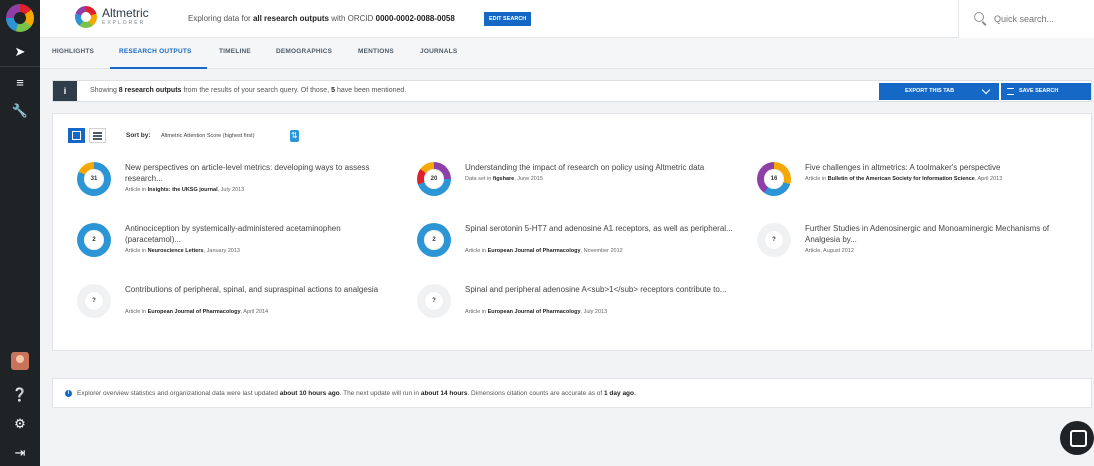 This screenshot has height=466, width=1094. What do you see at coordinates (1046, 91) in the screenshot?
I see `save-search-button: SAVE SEARCH` at bounding box center [1046, 91].